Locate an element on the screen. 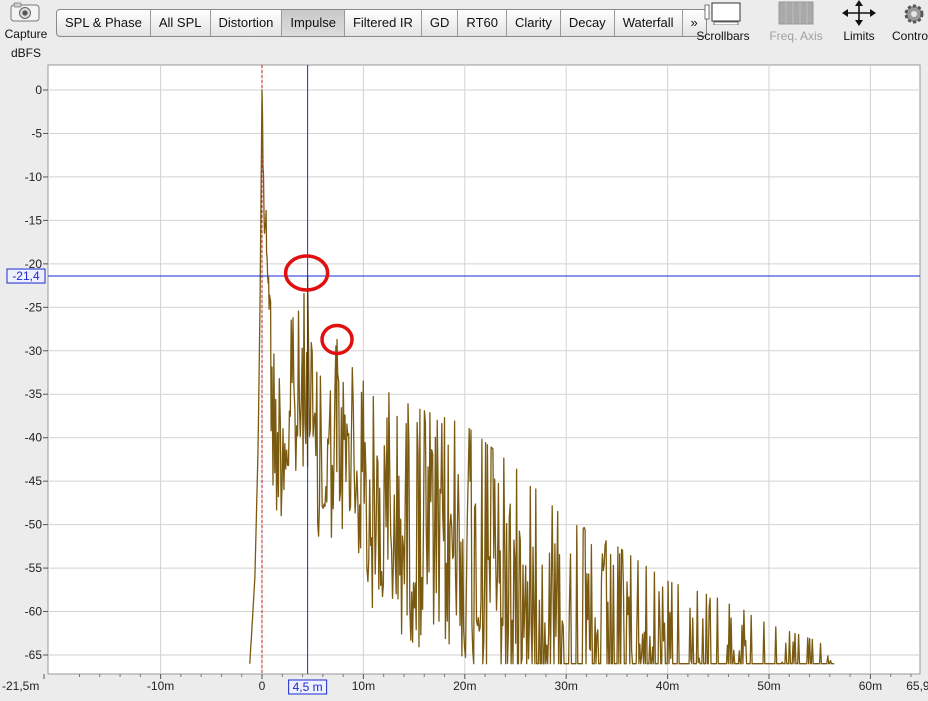 This screenshot has width=928, height=701. camera-icon is located at coordinates (25, 12).